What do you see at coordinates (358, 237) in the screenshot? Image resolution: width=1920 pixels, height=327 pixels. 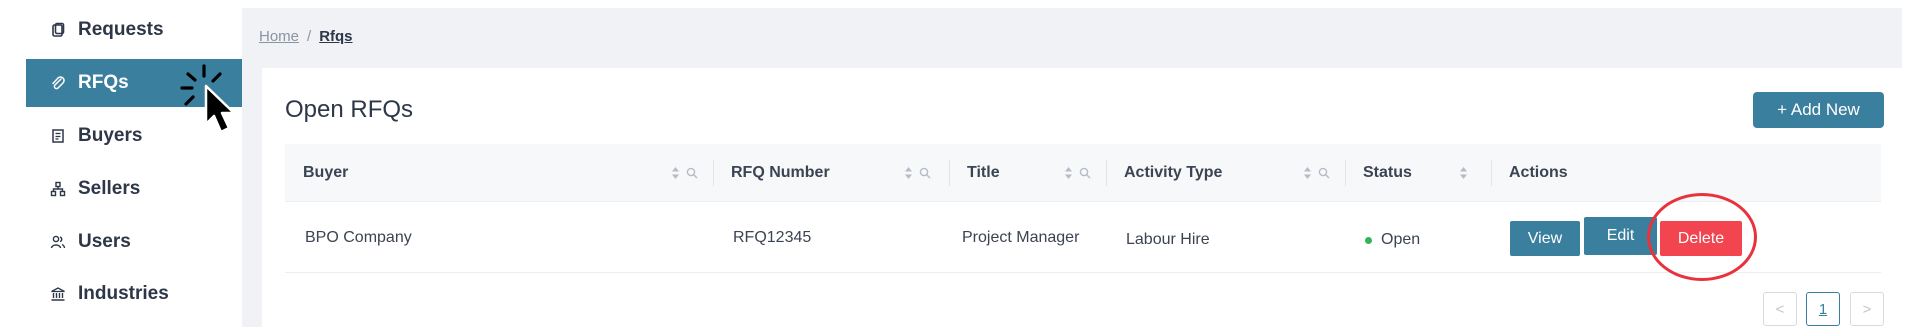 I see `cell-buyer: BPO Company` at bounding box center [358, 237].